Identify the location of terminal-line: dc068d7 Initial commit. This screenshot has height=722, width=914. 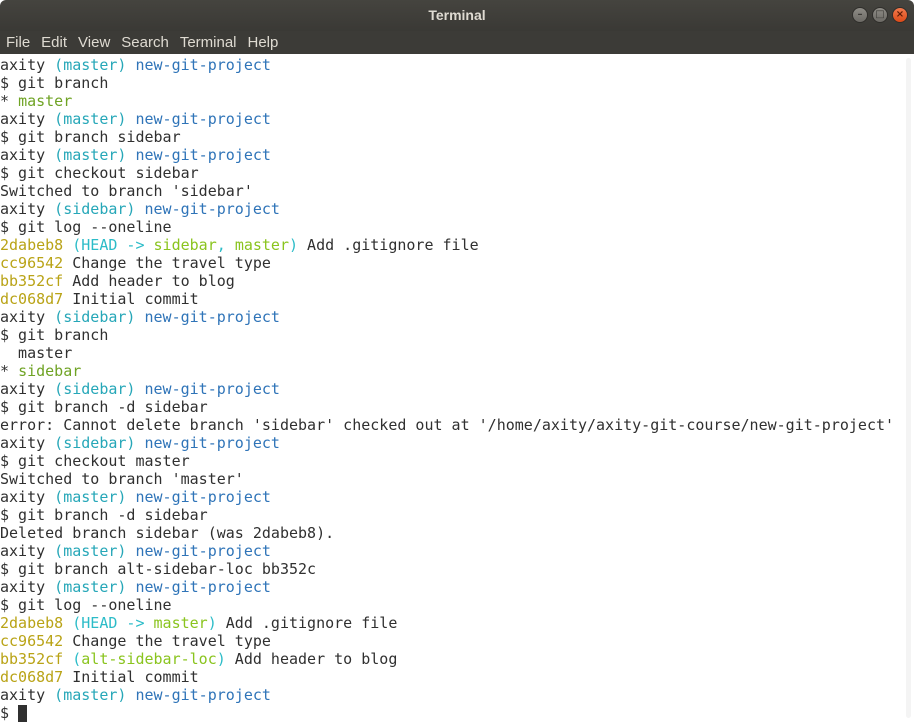
(452, 677).